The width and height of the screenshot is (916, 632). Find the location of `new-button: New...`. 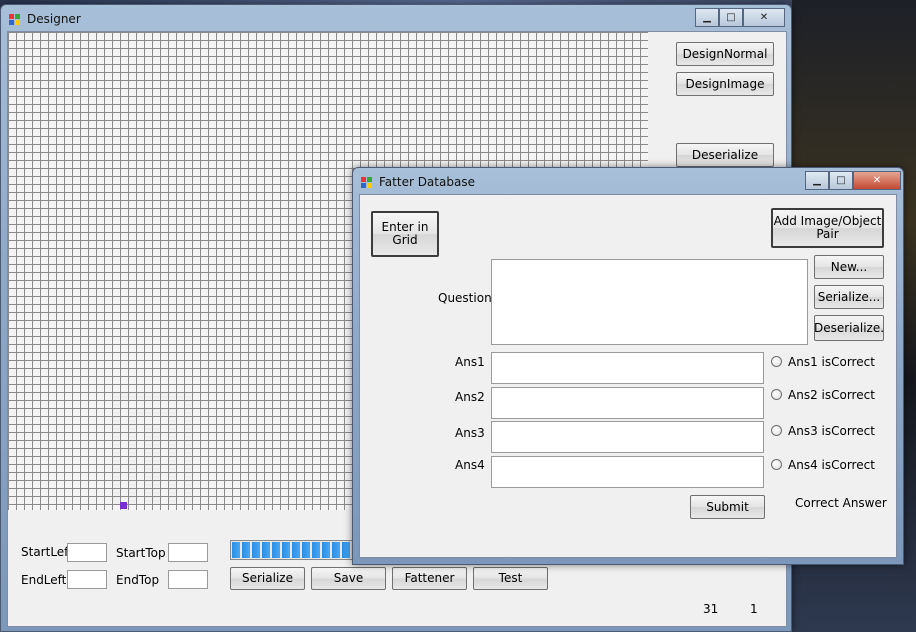

new-button: New... is located at coordinates (849, 267).